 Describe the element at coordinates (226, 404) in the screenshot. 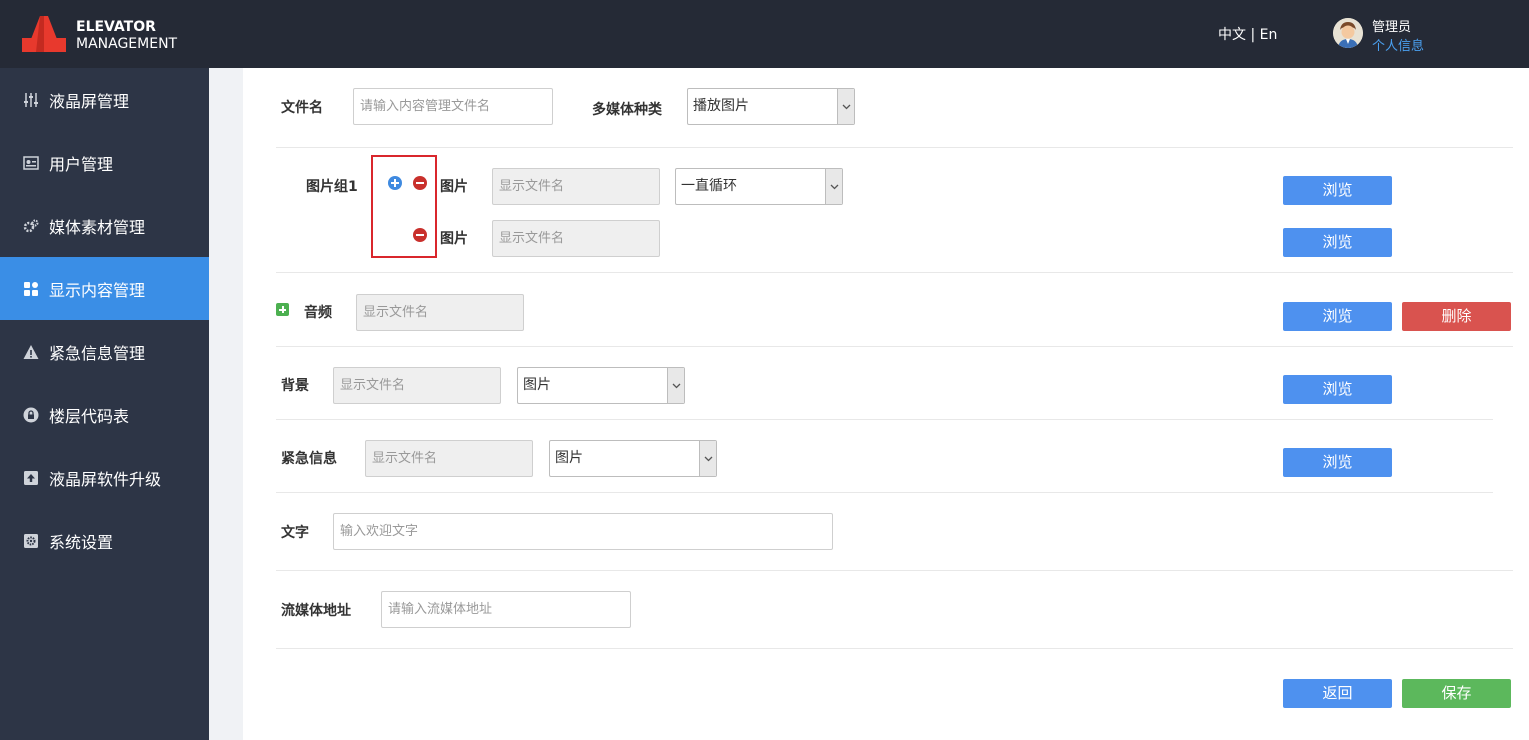

I see `content-gutter` at that location.